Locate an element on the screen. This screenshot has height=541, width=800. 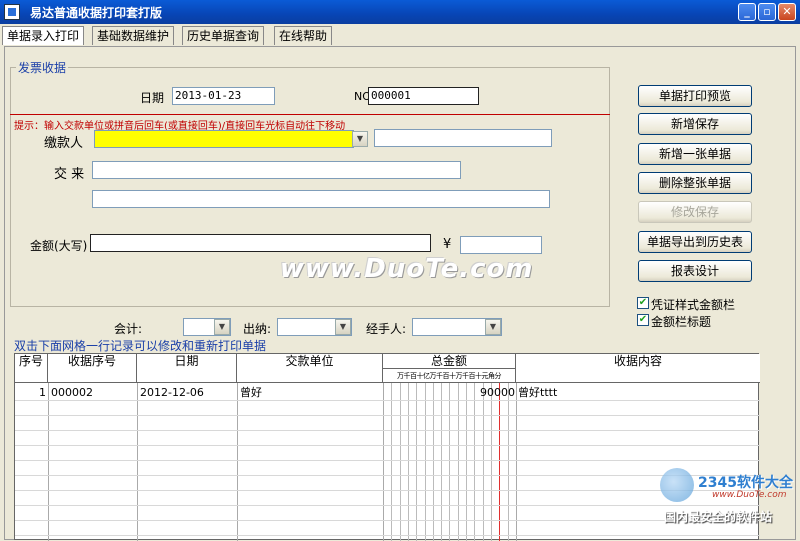
cell-date: 2012-12-06 is located at coordinates (172, 392).